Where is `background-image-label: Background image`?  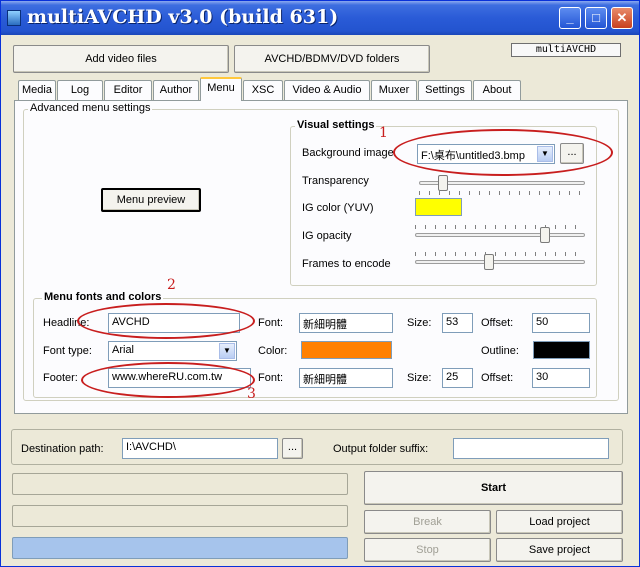
background-image-label: Background image is located at coordinates (348, 153).